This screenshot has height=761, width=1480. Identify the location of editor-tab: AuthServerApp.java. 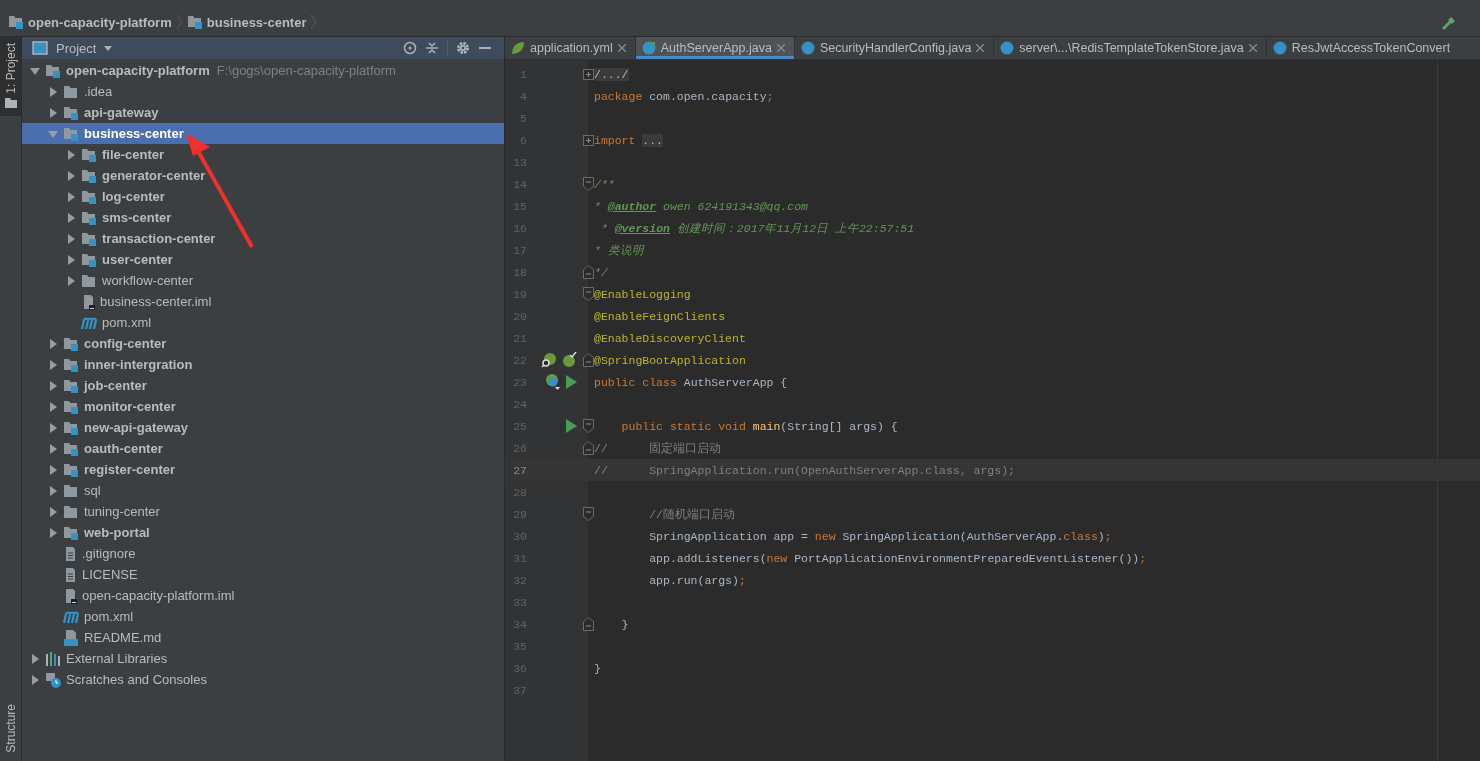
(715, 48).